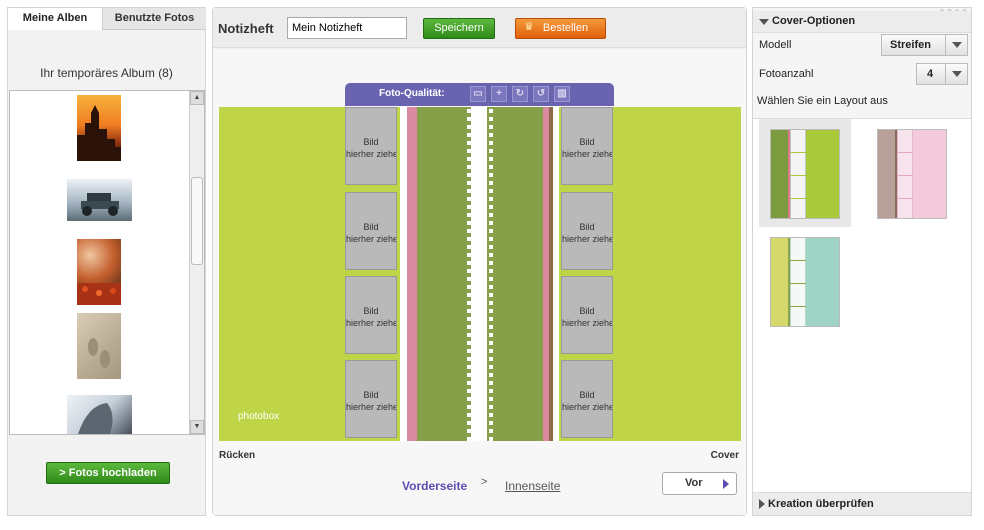 The width and height of the screenshot is (984, 530). I want to click on photo-slot-front-4: Bildhierher ziehen, so click(587, 399).